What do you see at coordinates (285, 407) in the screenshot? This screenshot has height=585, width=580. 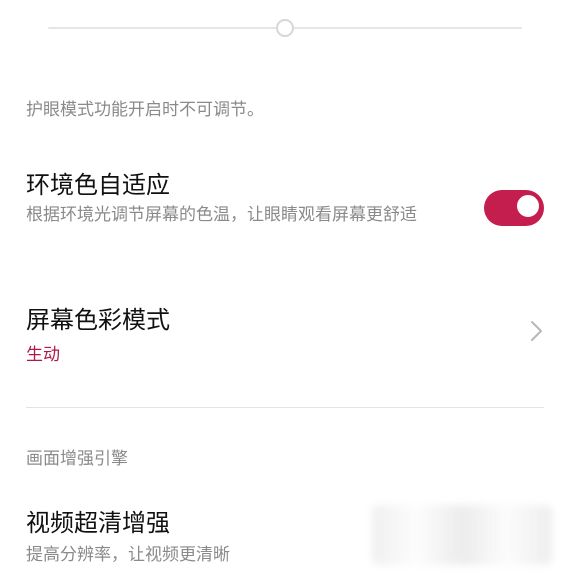 I see `section-divider` at bounding box center [285, 407].